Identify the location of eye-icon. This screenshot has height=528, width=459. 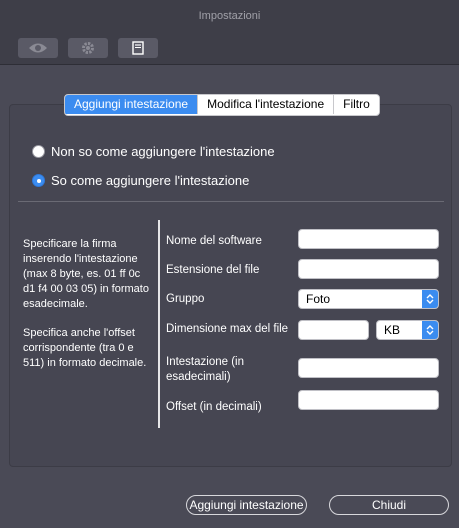
(38, 48).